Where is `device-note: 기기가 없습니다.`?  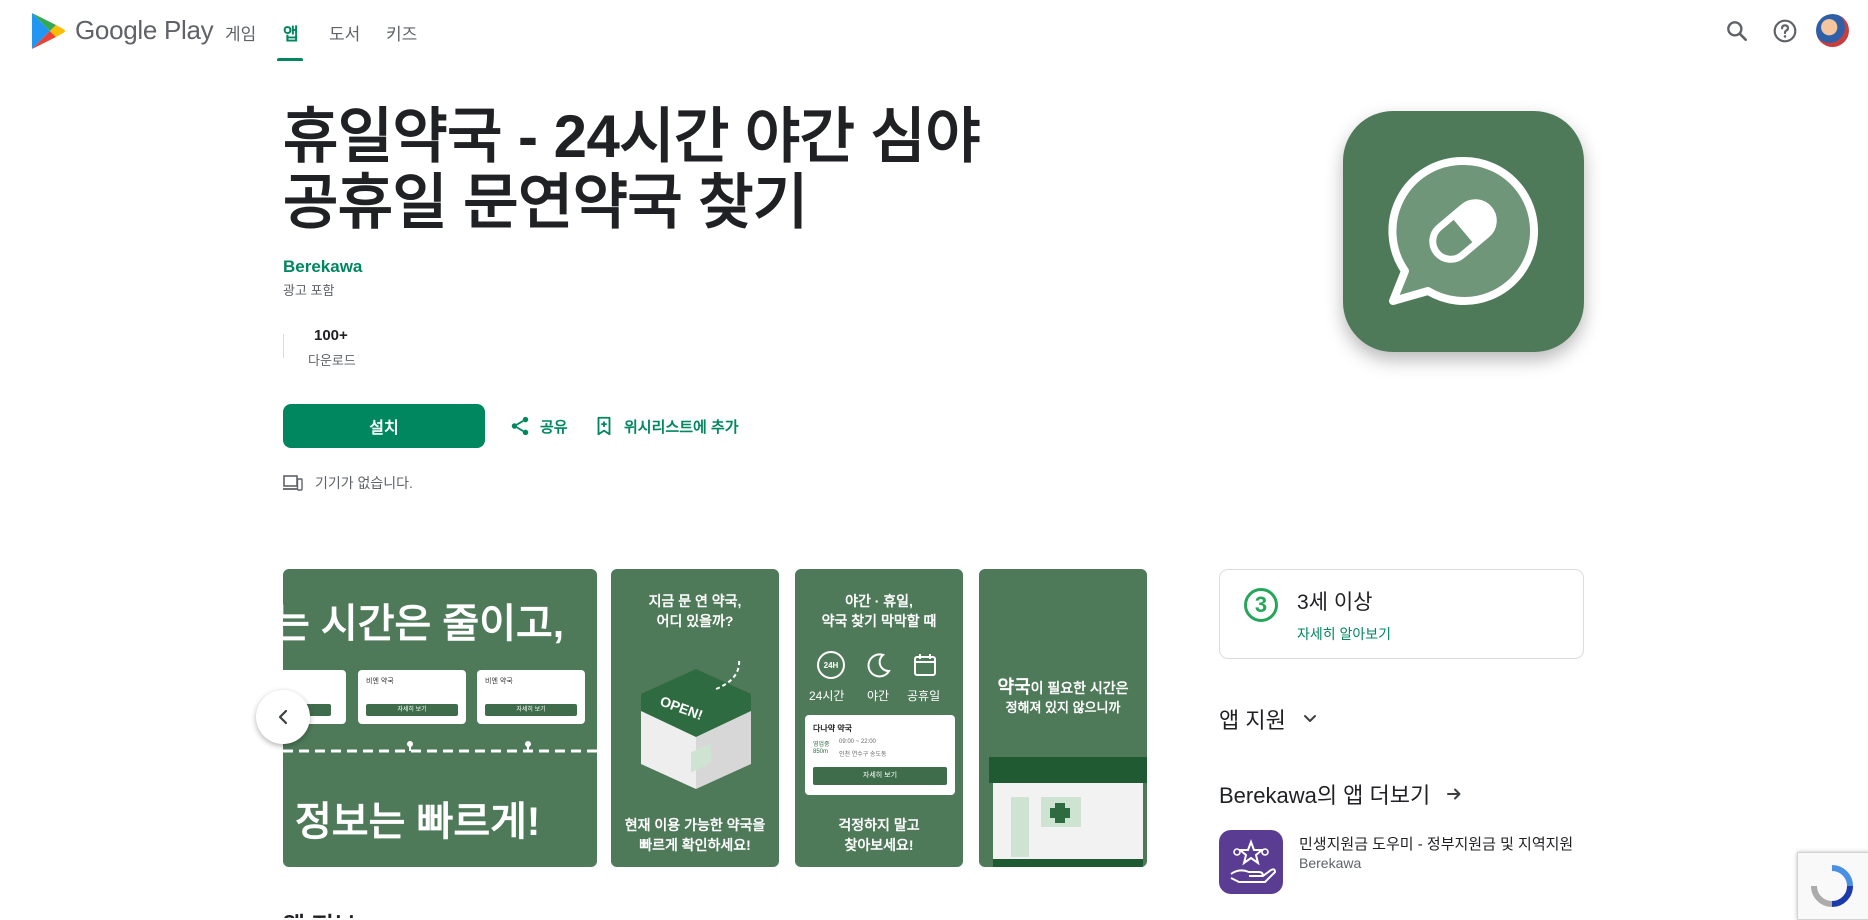
device-note: 기기가 없습니다. is located at coordinates (348, 483).